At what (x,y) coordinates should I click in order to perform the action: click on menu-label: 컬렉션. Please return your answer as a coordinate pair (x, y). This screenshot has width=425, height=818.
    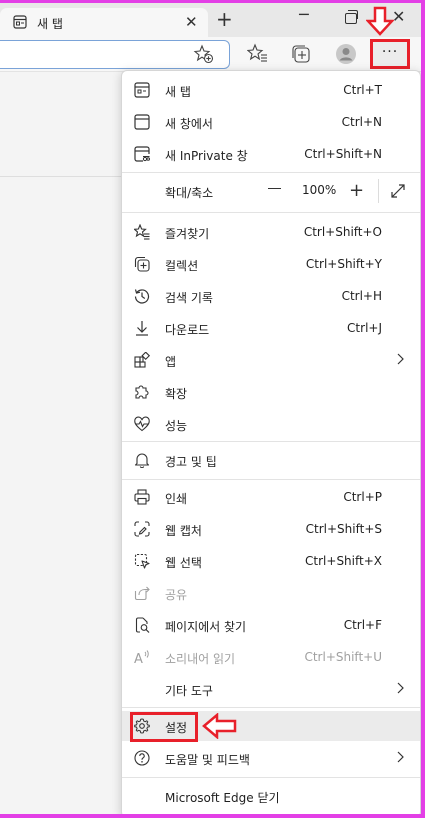
    Looking at the image, I should click on (182, 266).